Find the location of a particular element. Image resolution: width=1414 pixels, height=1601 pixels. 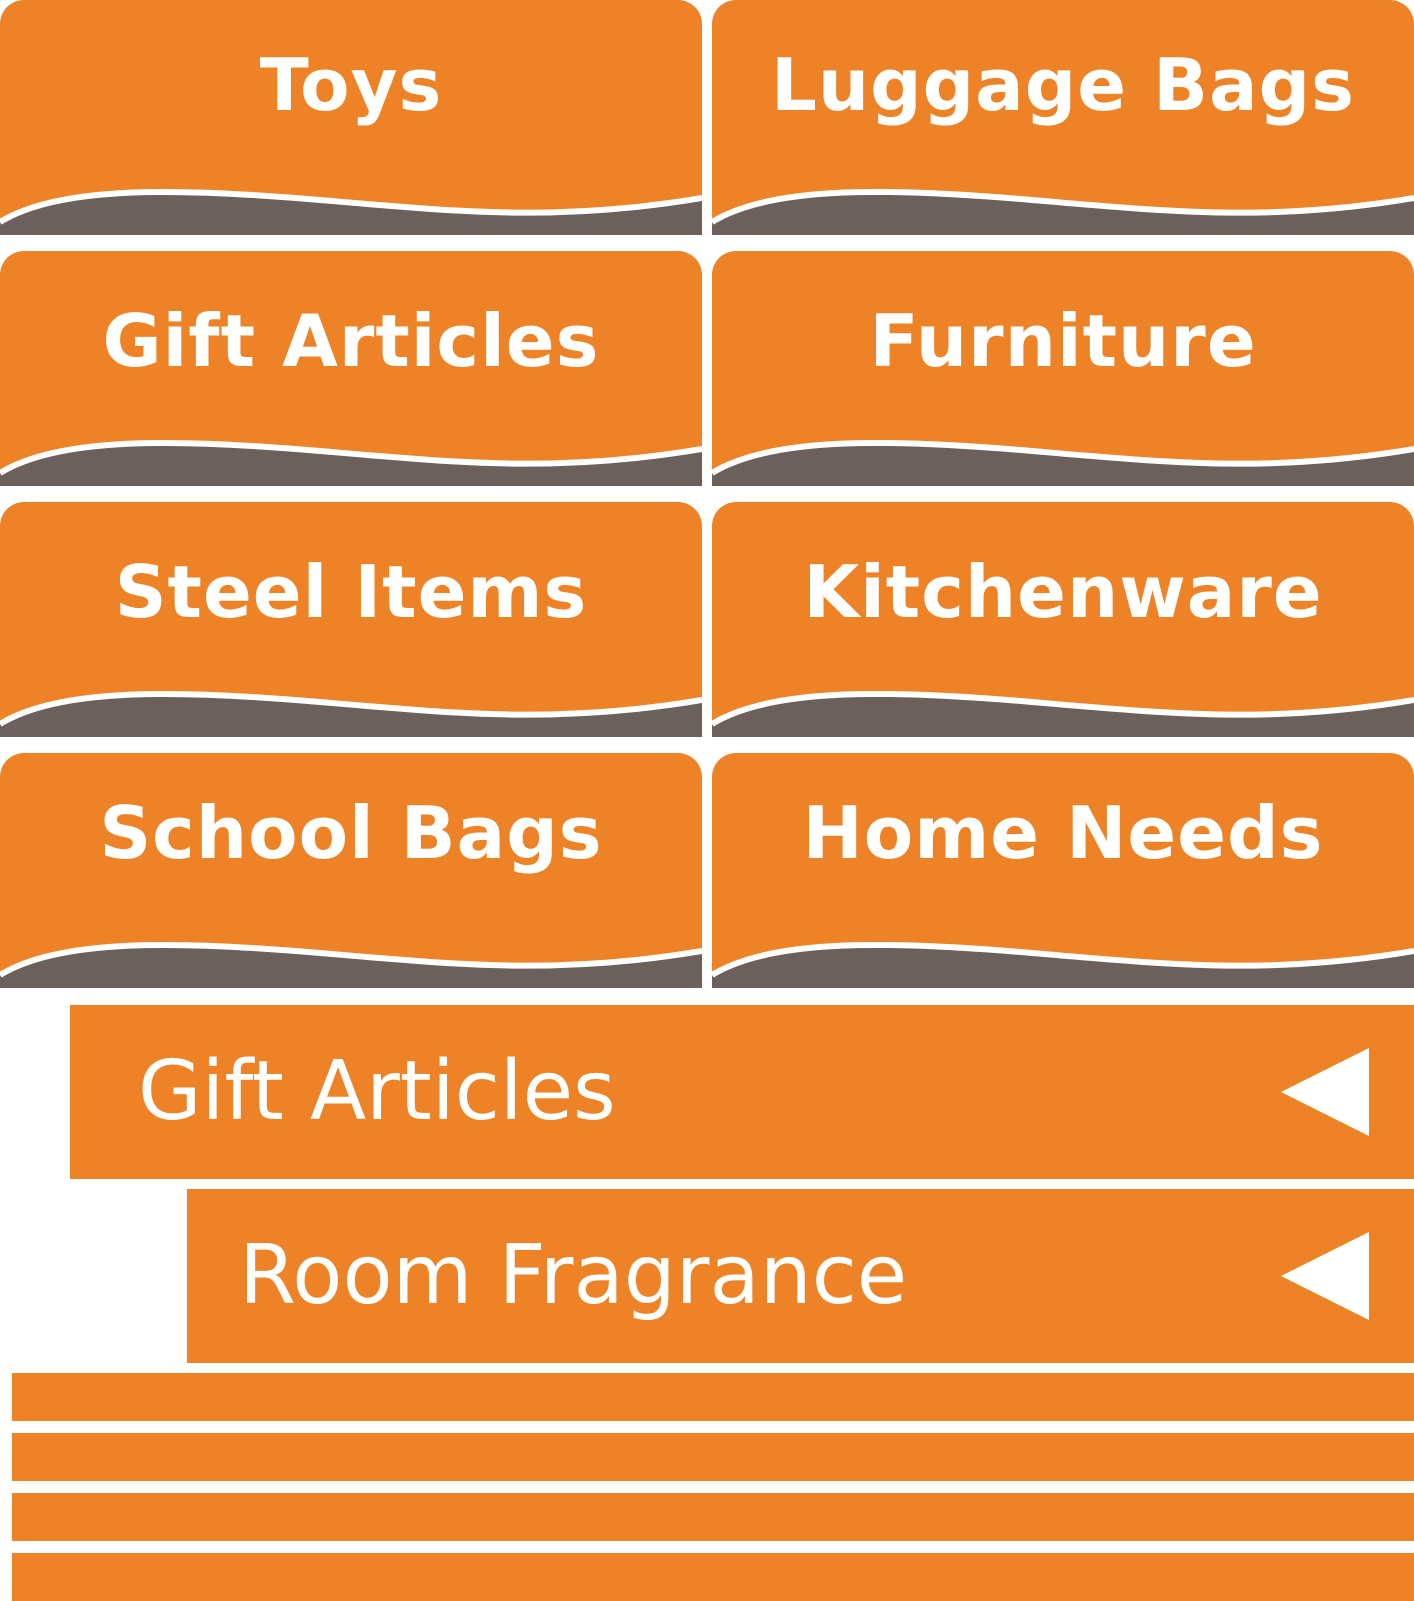

submenu-item-room-fragrance: Room Fragrance is located at coordinates (800, 1276).